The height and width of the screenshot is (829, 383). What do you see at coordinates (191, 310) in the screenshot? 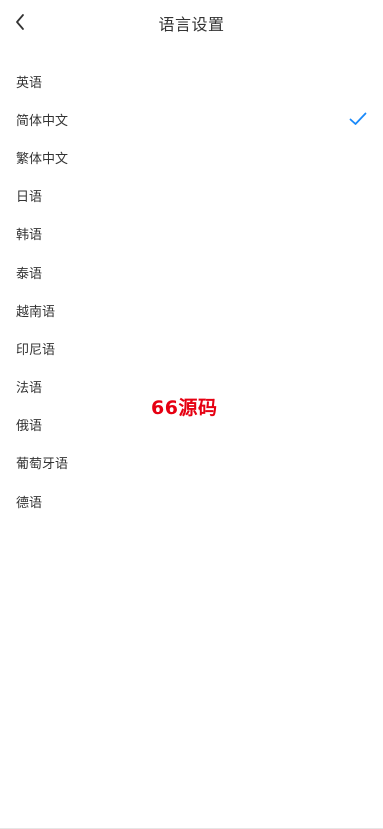
I see `language-option-vietnamese: 越南语` at bounding box center [191, 310].